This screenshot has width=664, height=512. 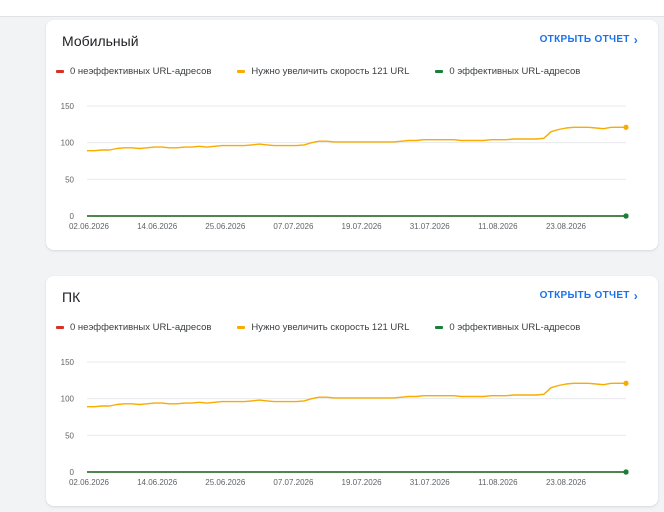 I want to click on top-bar, so click(x=332, y=8).